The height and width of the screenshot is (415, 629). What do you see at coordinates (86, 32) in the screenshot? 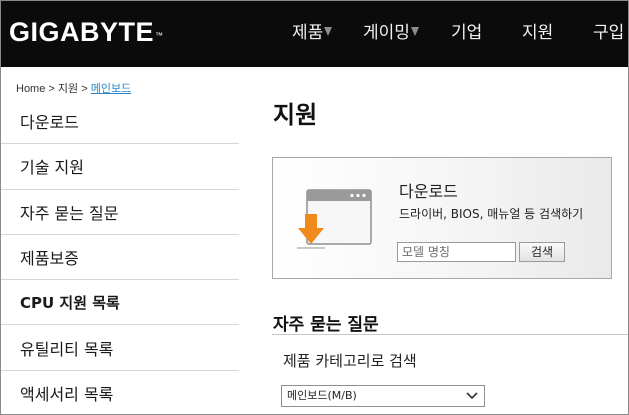
I see `gigabyte-logo: GIGABYTE™` at bounding box center [86, 32].